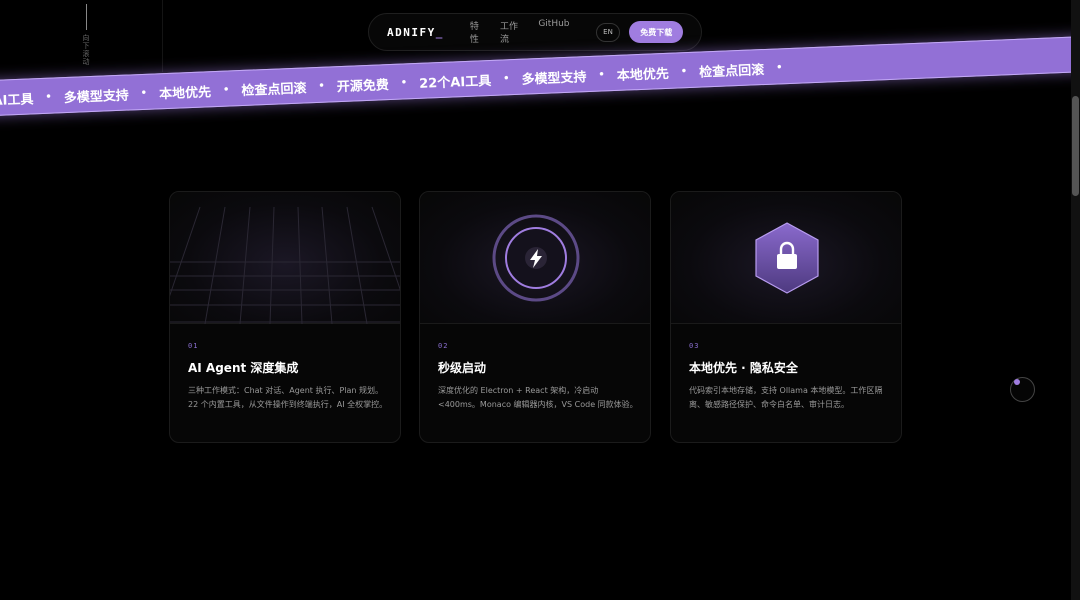  Describe the element at coordinates (1075, 300) in the screenshot. I see `scrollbar` at that location.